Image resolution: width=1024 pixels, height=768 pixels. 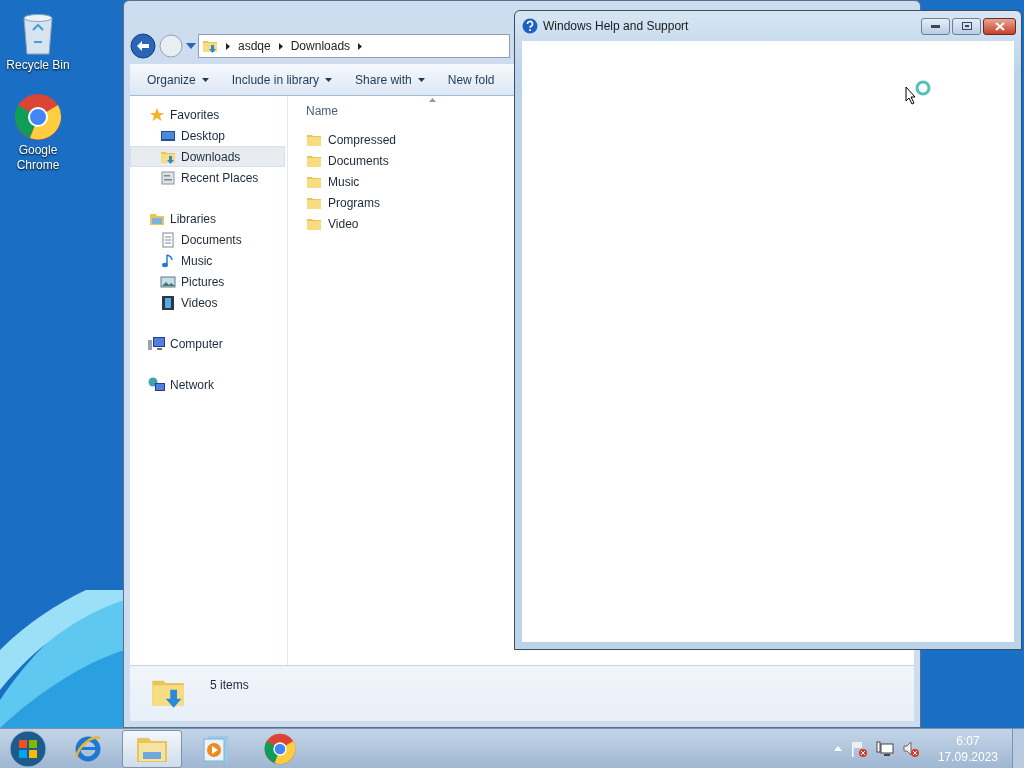 I want to click on browser-e-icon, so click(x=88, y=748).